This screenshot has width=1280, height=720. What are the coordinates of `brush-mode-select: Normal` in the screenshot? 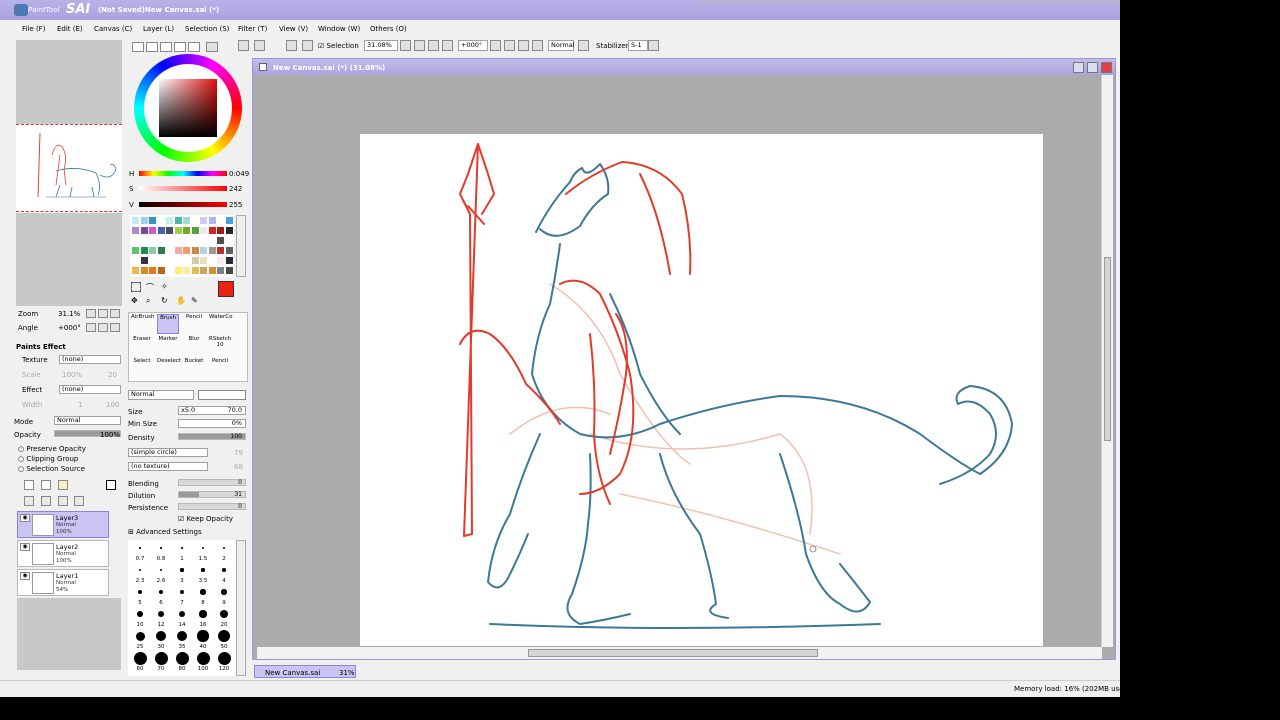 It's located at (161, 395).